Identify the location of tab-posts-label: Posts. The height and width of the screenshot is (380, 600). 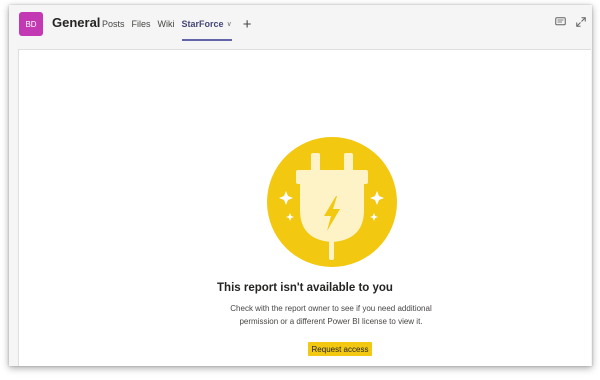
(113, 24).